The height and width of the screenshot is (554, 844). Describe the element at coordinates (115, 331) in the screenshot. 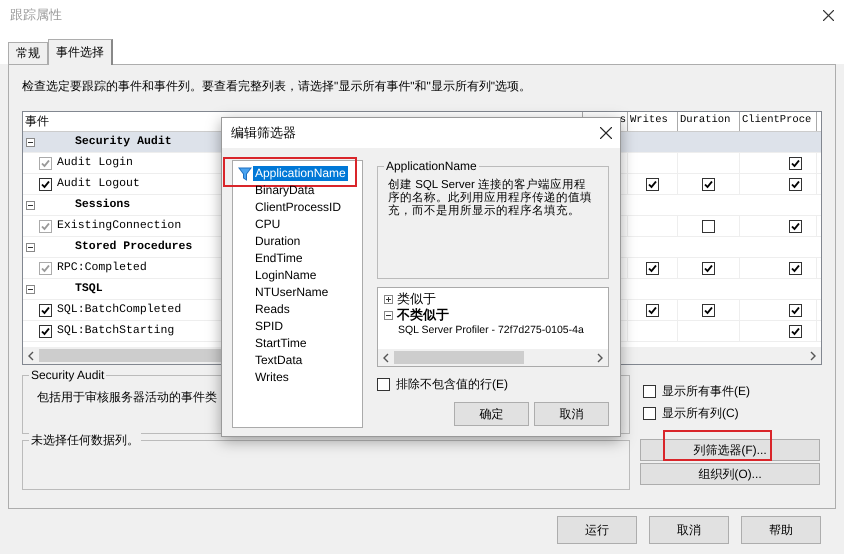

I see `event-label: SQL:BatchStarting` at that location.